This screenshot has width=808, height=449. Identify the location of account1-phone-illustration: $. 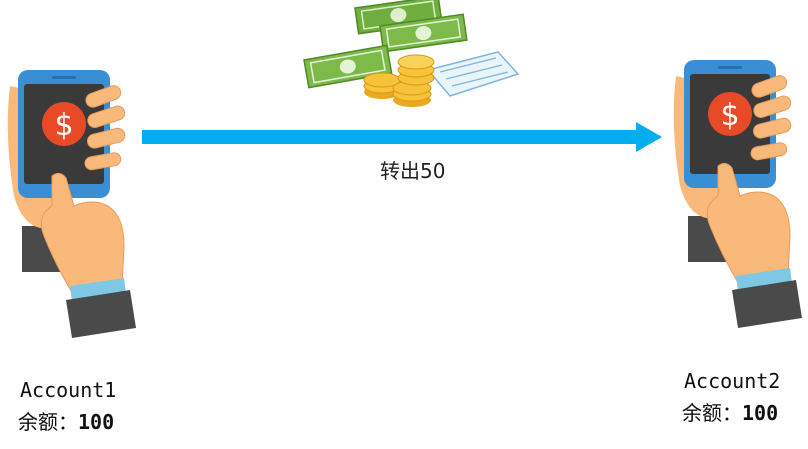
(70, 203).